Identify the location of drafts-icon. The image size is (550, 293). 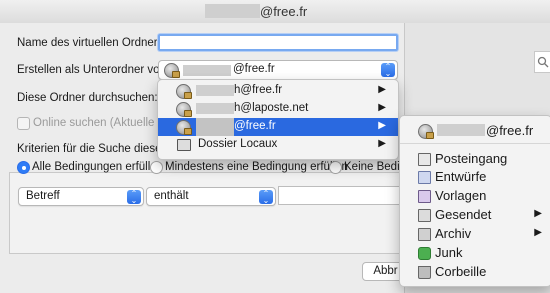
(424, 177).